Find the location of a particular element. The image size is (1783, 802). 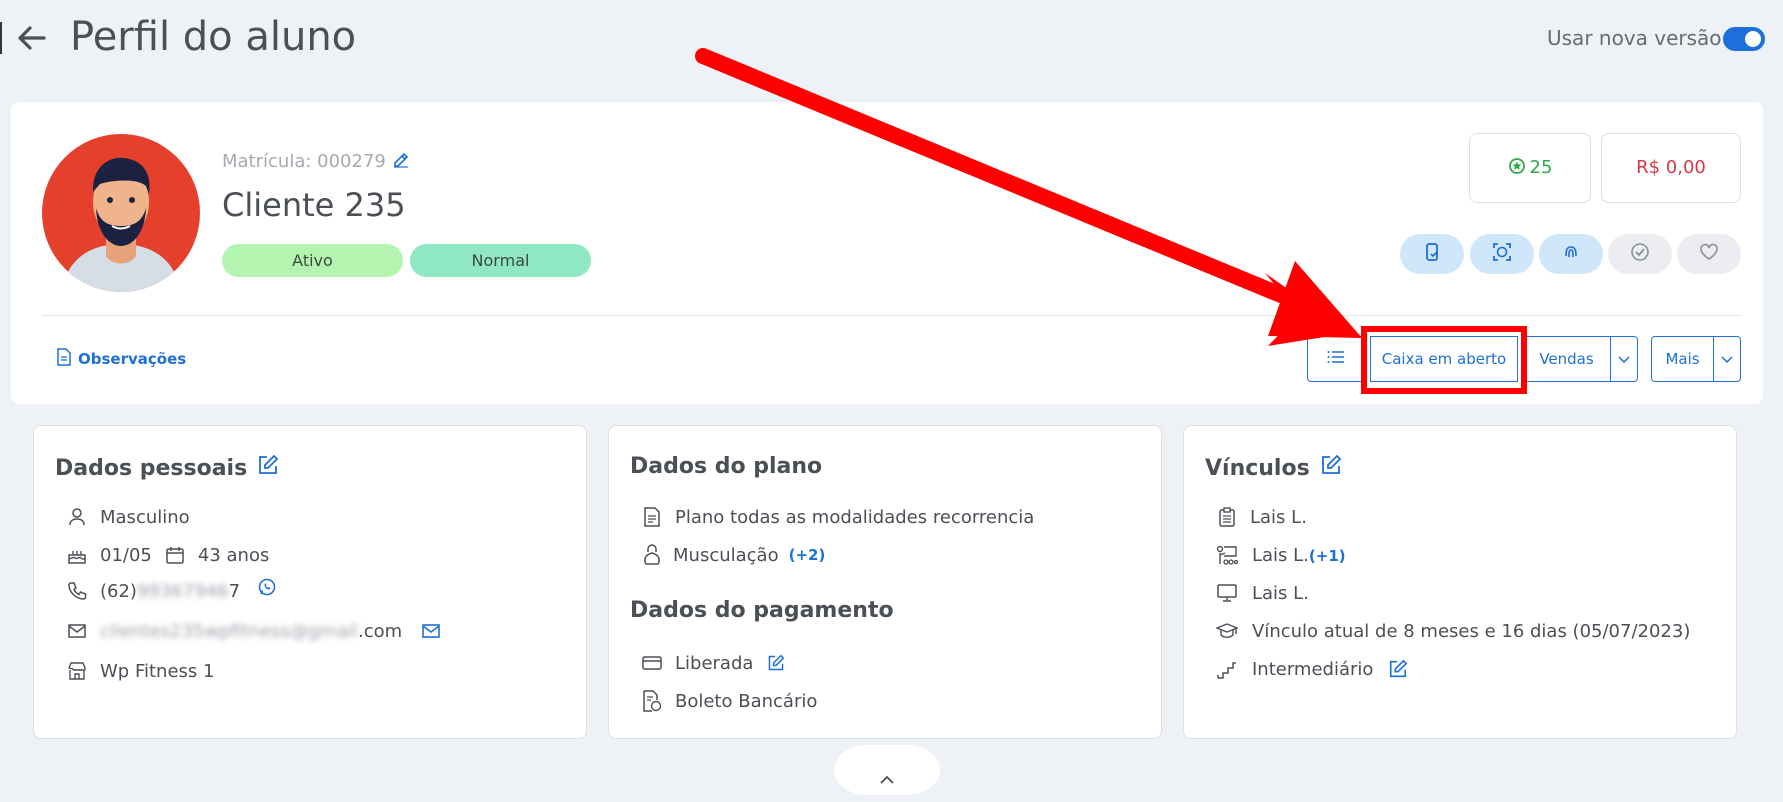

points-icon is located at coordinates (1517, 170).